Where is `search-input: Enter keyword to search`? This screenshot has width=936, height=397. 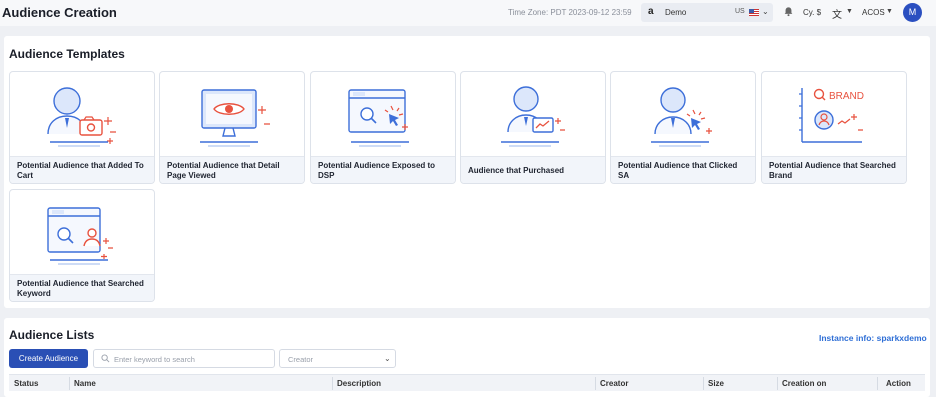 search-input: Enter keyword to search is located at coordinates (184, 358).